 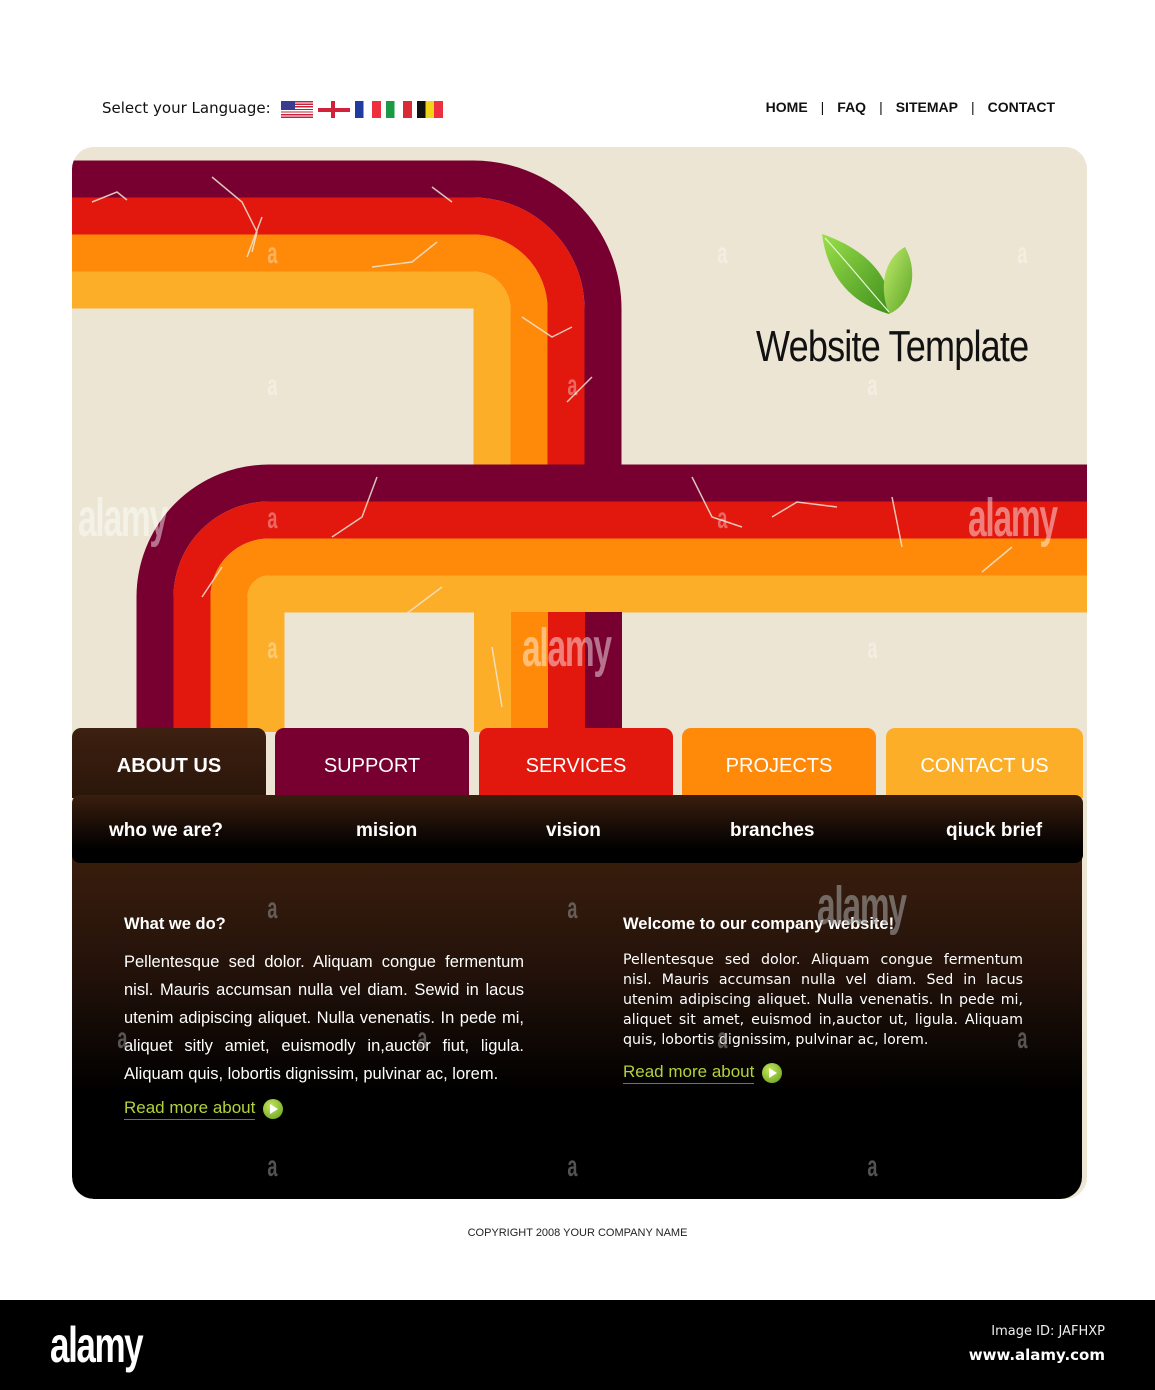 I want to click on site-title: Website Template, so click(x=892, y=346).